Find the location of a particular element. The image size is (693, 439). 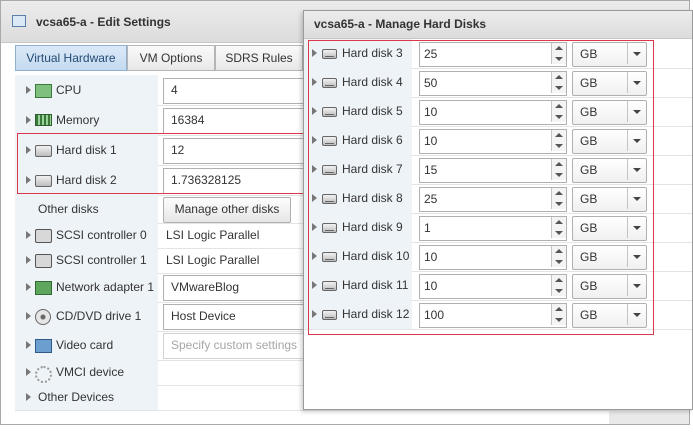

cd-dvd-select: Host Device is located at coordinates (242, 317).